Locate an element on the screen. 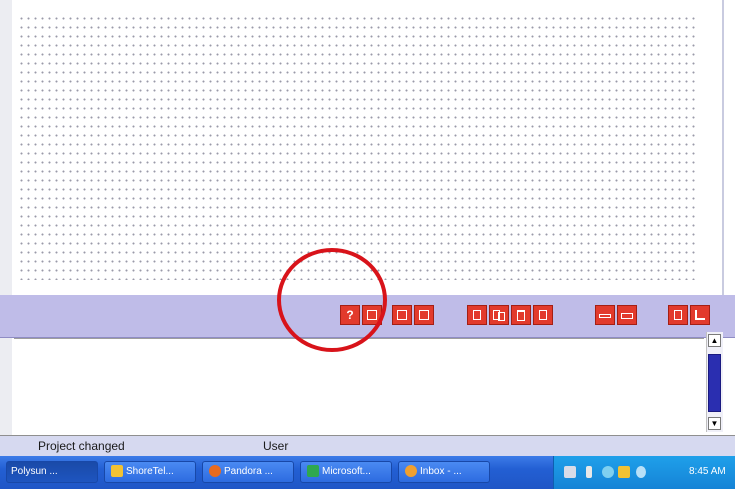 Image resolution: width=735 pixels, height=489 pixels. save-icon is located at coordinates (424, 315).